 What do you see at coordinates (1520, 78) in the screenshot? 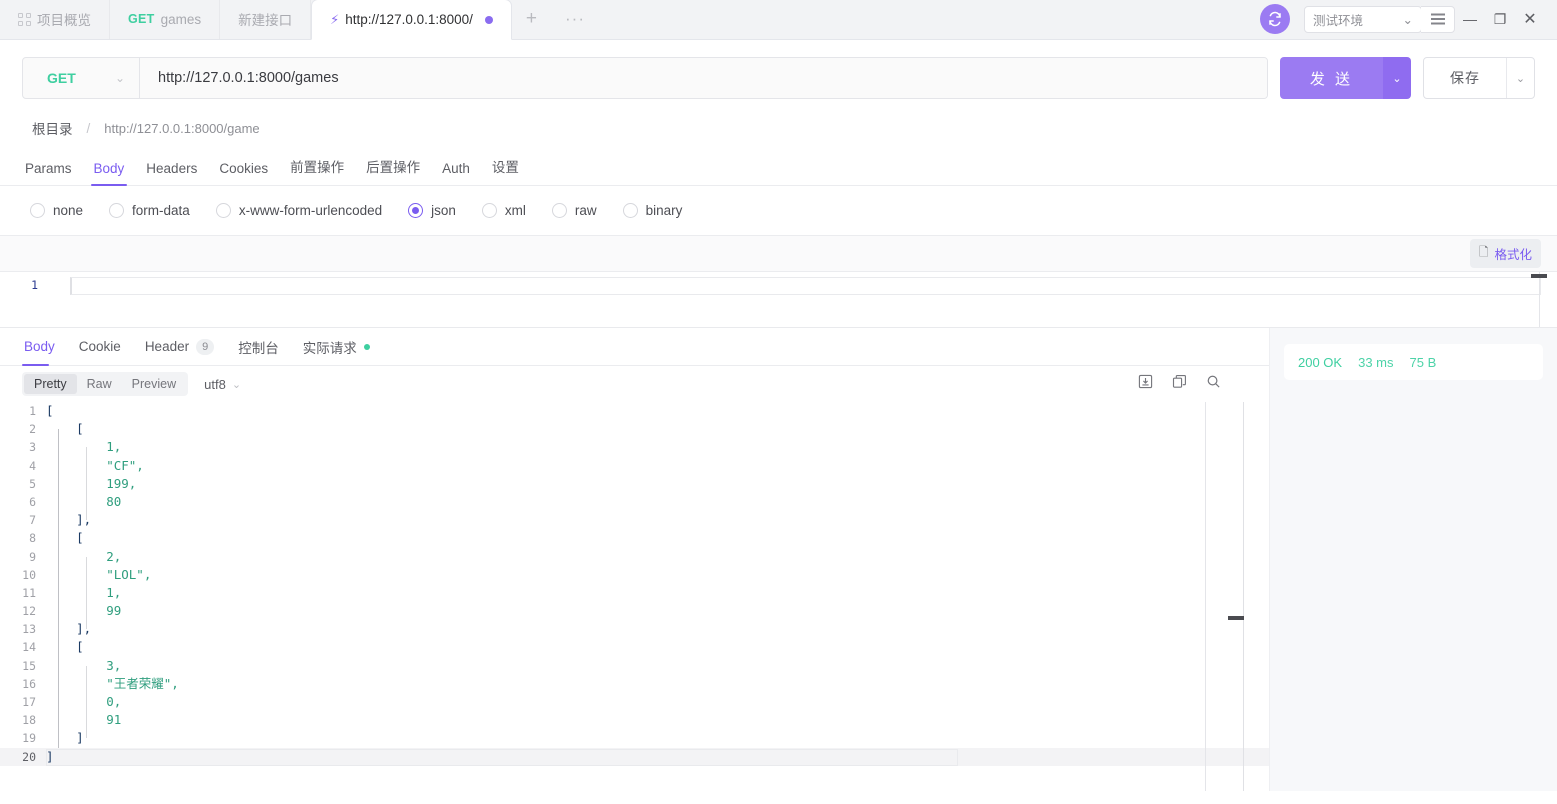
I see `save-dropdown-button: ⌄` at bounding box center [1520, 78].